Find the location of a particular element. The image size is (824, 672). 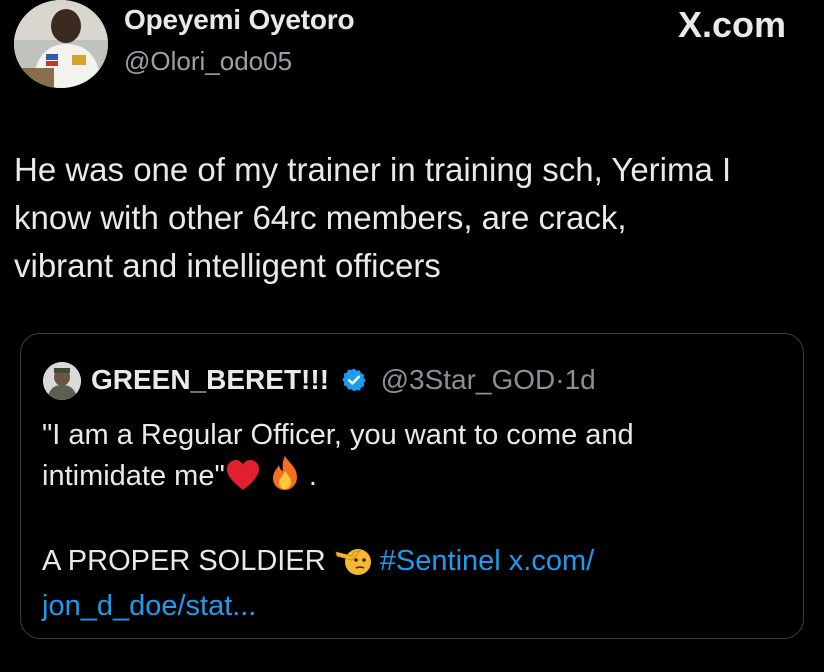

author-handle: @Olori_odo05 is located at coordinates (208, 61).